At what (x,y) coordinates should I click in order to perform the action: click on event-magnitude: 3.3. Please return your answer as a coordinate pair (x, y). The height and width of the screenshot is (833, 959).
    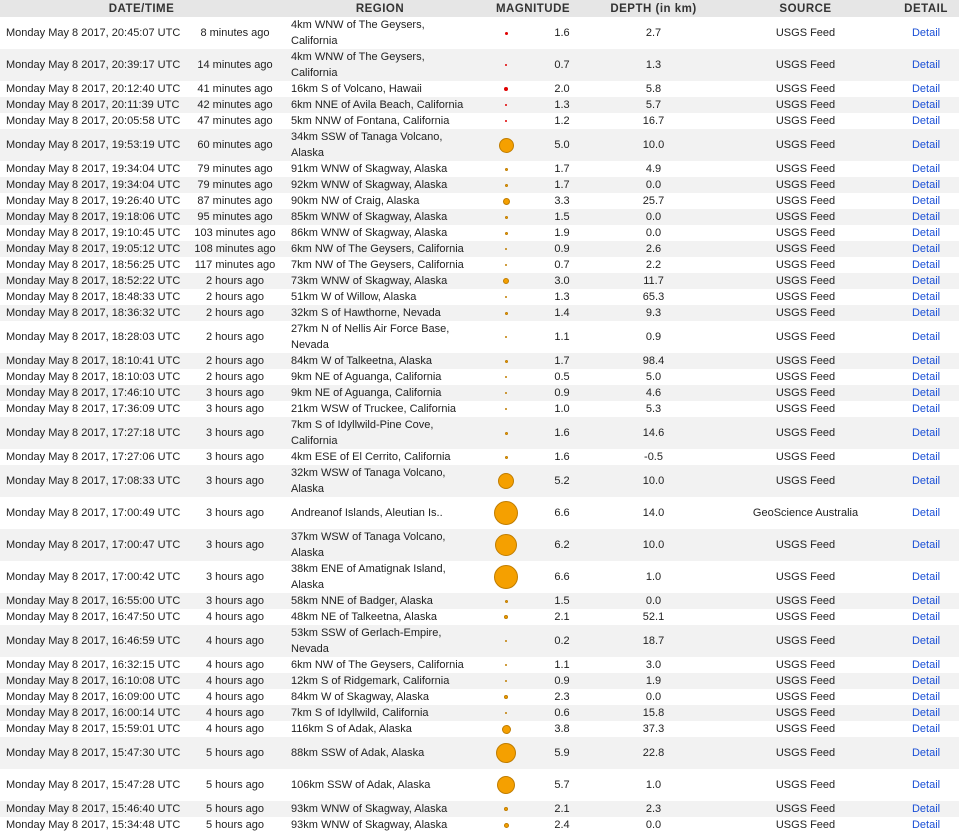
    Looking at the image, I should click on (562, 201).